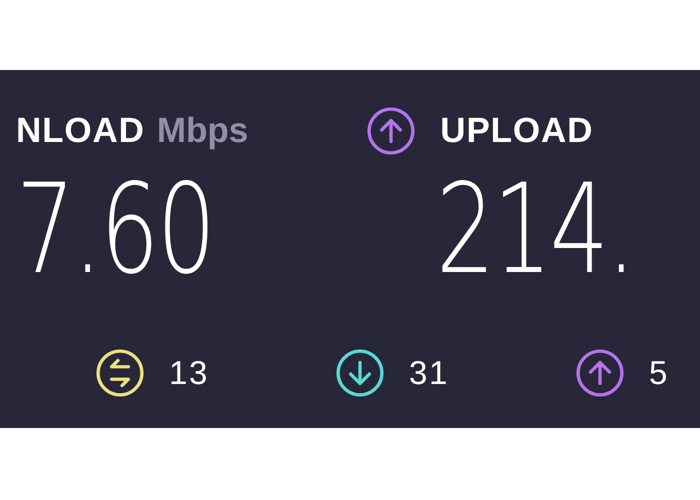 Image resolution: width=700 pixels, height=500 pixels. What do you see at coordinates (360, 373) in the screenshot?
I see `download-icon` at bounding box center [360, 373].